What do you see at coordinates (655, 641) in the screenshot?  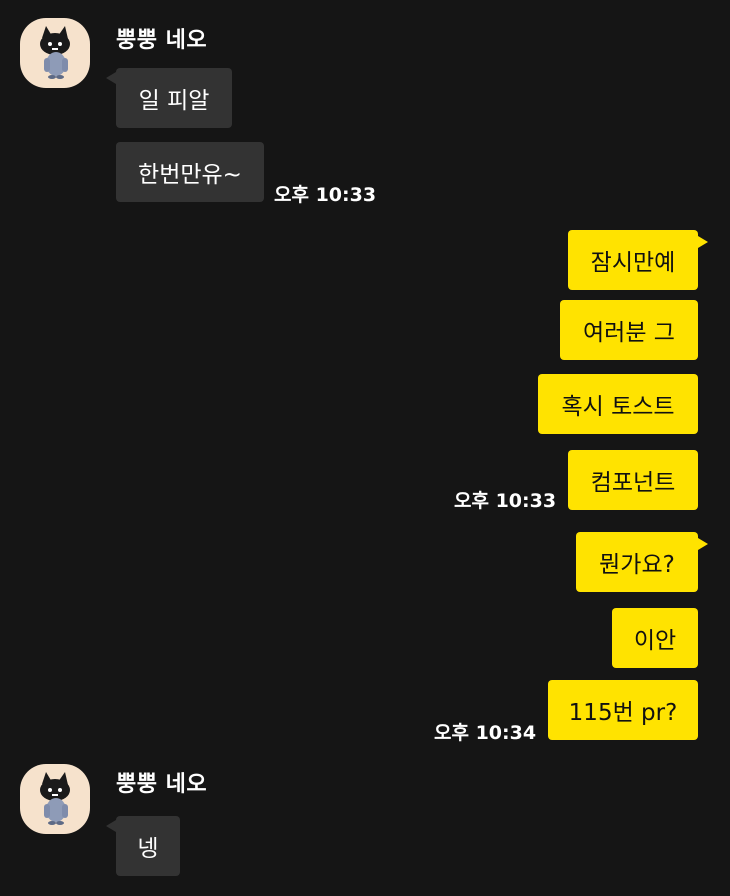 I see `message-text: 이안` at bounding box center [655, 641].